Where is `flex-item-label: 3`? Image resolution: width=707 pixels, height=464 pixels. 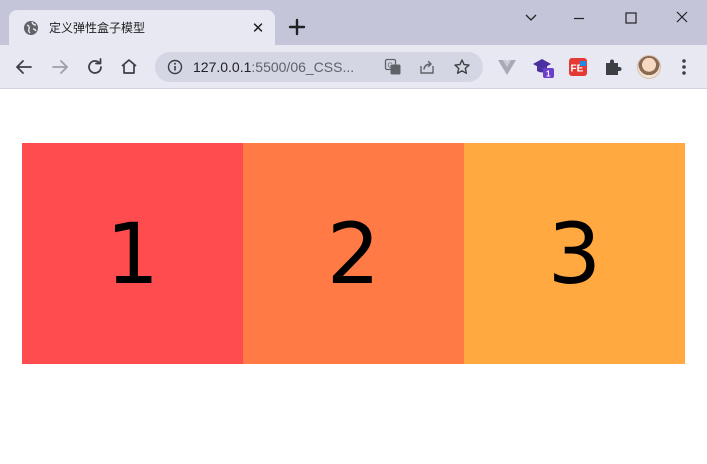 flex-item-label: 3 is located at coordinates (574, 253).